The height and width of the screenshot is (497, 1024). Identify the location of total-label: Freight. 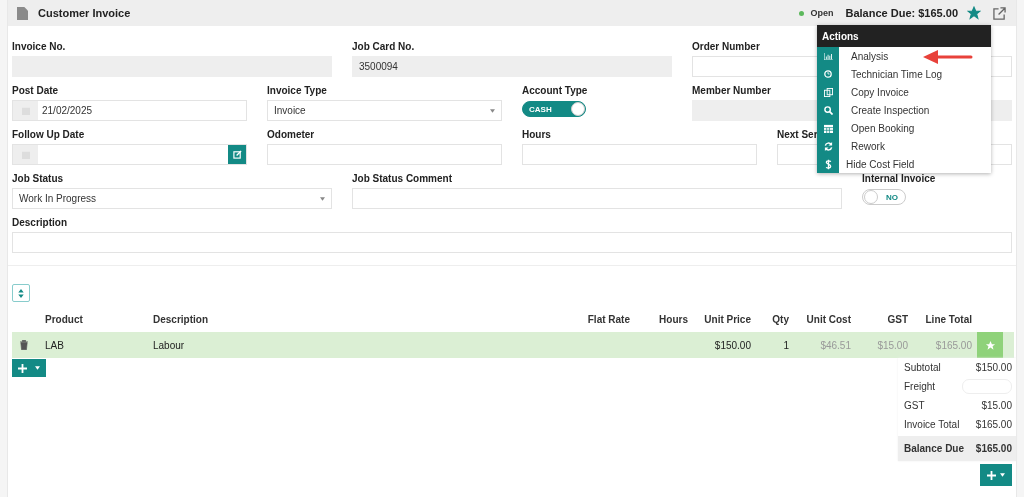
(920, 386).